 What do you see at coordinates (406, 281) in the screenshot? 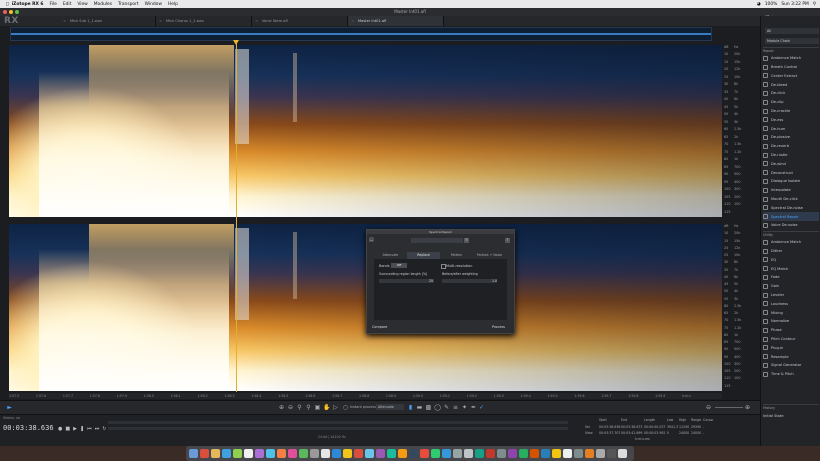
I see `surrounding-region-slider` at bounding box center [406, 281].